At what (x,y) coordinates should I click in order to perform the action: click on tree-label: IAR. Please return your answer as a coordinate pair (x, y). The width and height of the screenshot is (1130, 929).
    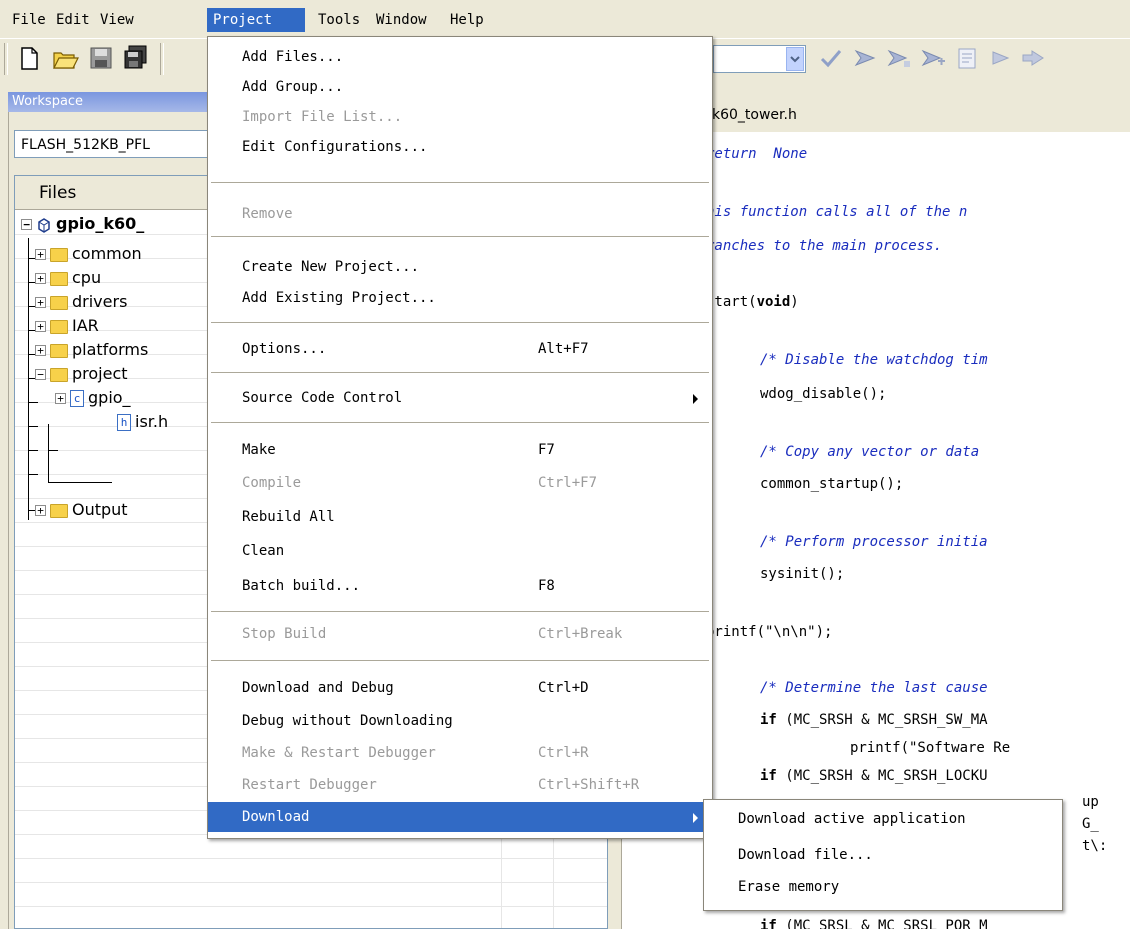
    Looking at the image, I should click on (85, 325).